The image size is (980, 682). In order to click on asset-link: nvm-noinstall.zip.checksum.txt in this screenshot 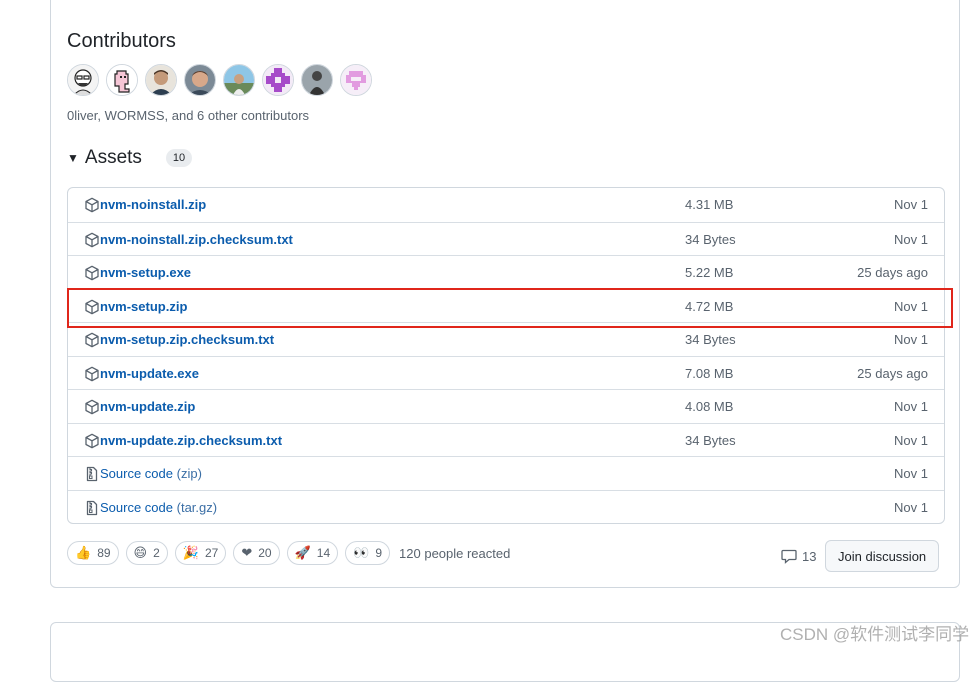, I will do `click(196, 239)`.